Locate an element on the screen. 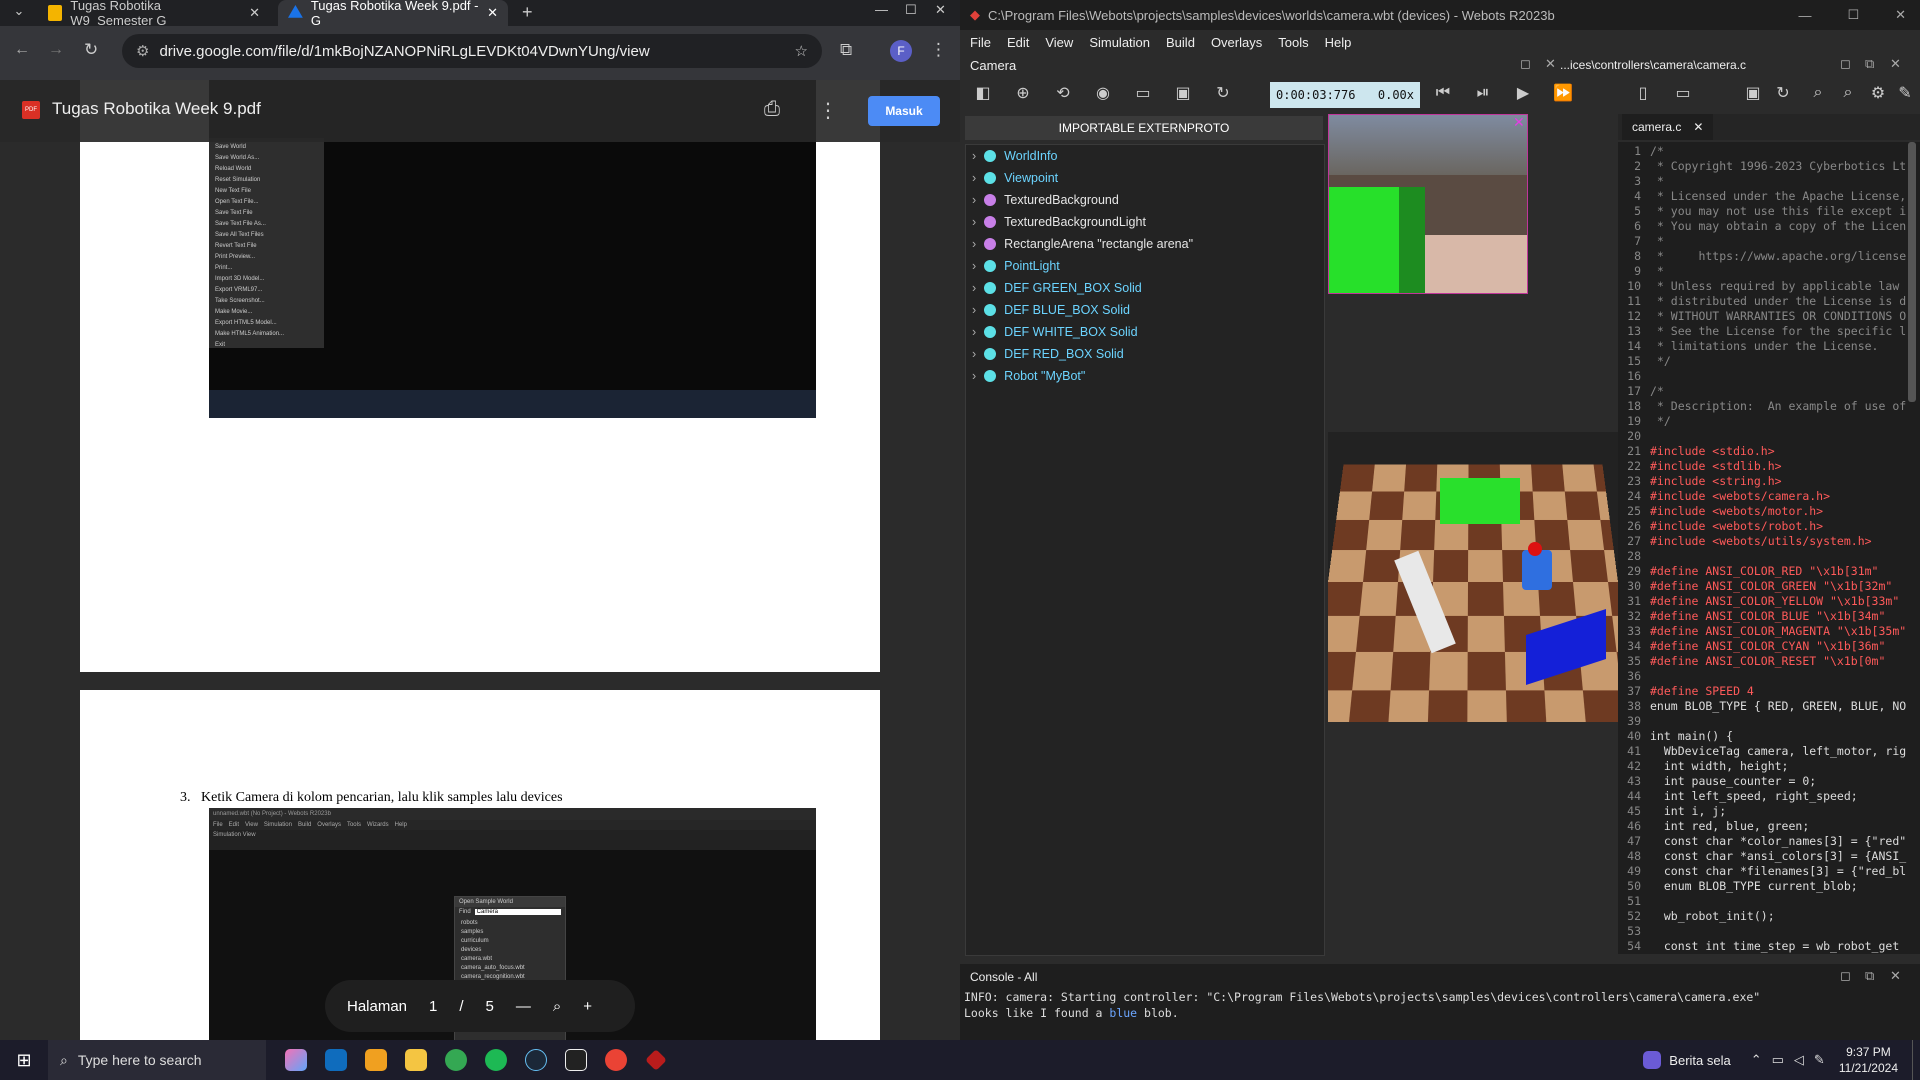 This screenshot has height=1080, width=1920. scene-node: › WorldInfo is located at coordinates (1145, 156).